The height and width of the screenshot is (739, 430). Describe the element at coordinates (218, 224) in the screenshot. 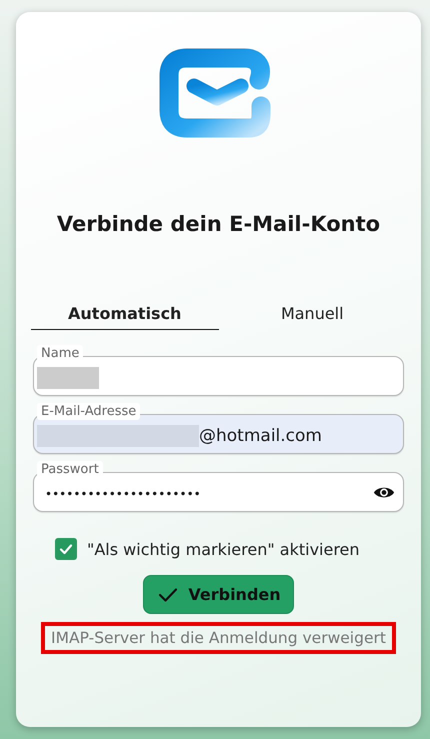

I see `dialog-title: Verbinde dein E-Mail-Konto` at that location.